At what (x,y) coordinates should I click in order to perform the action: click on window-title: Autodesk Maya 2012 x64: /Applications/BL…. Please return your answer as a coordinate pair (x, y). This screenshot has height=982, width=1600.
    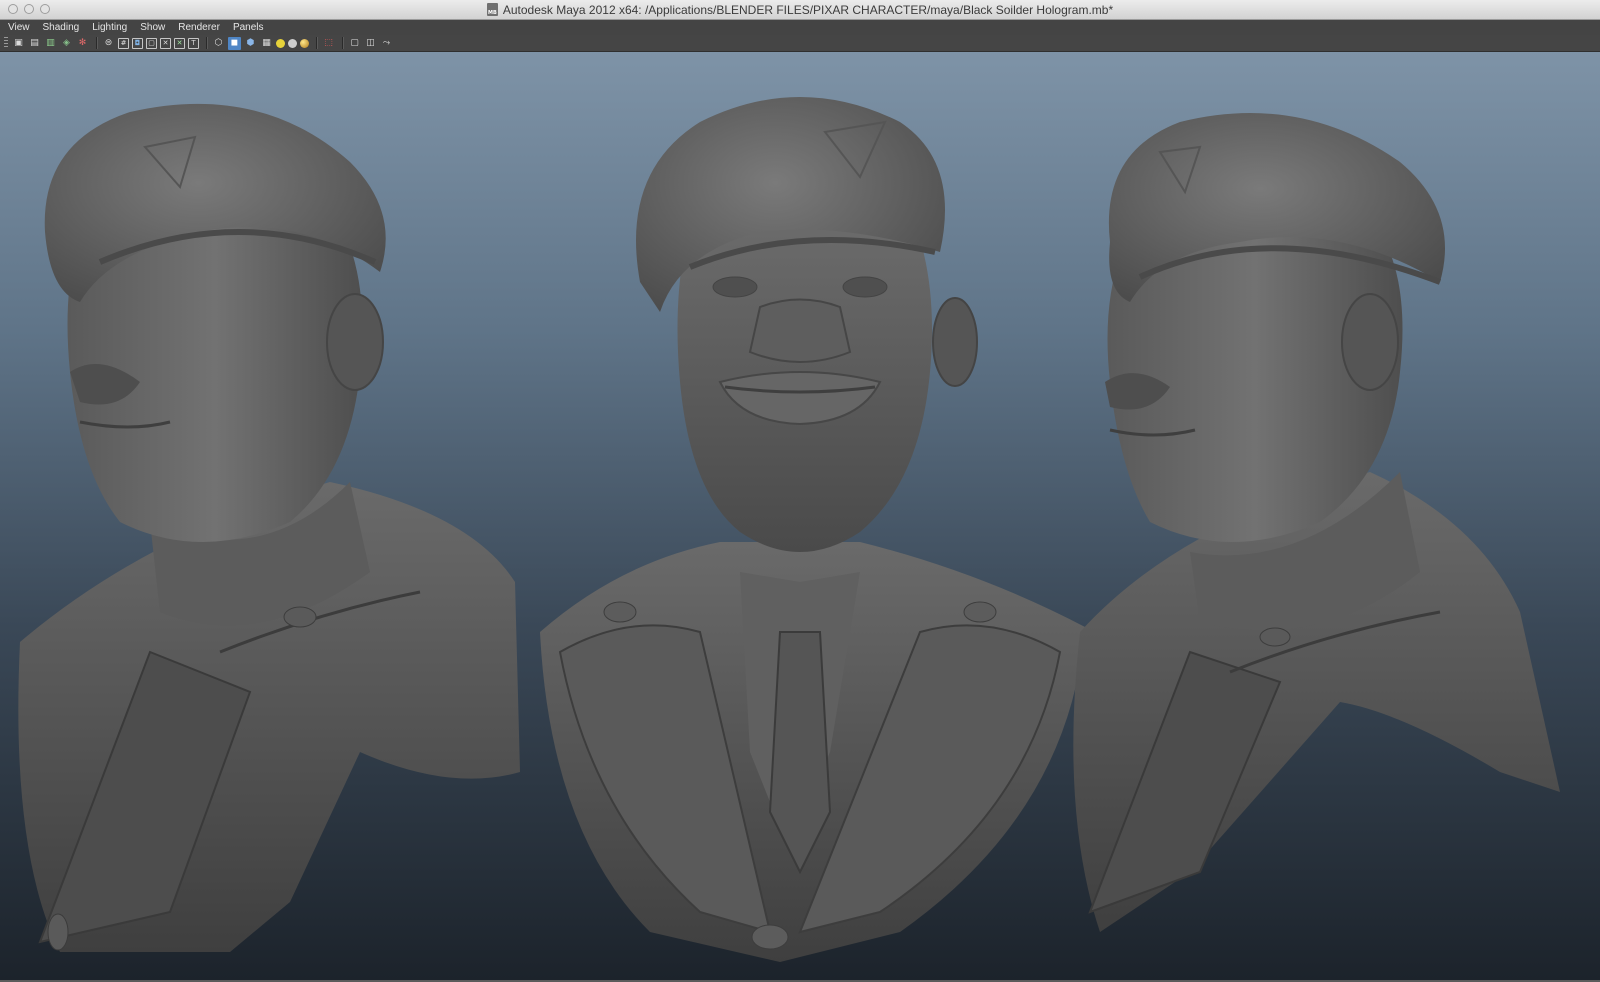
    Looking at the image, I should click on (808, 9).